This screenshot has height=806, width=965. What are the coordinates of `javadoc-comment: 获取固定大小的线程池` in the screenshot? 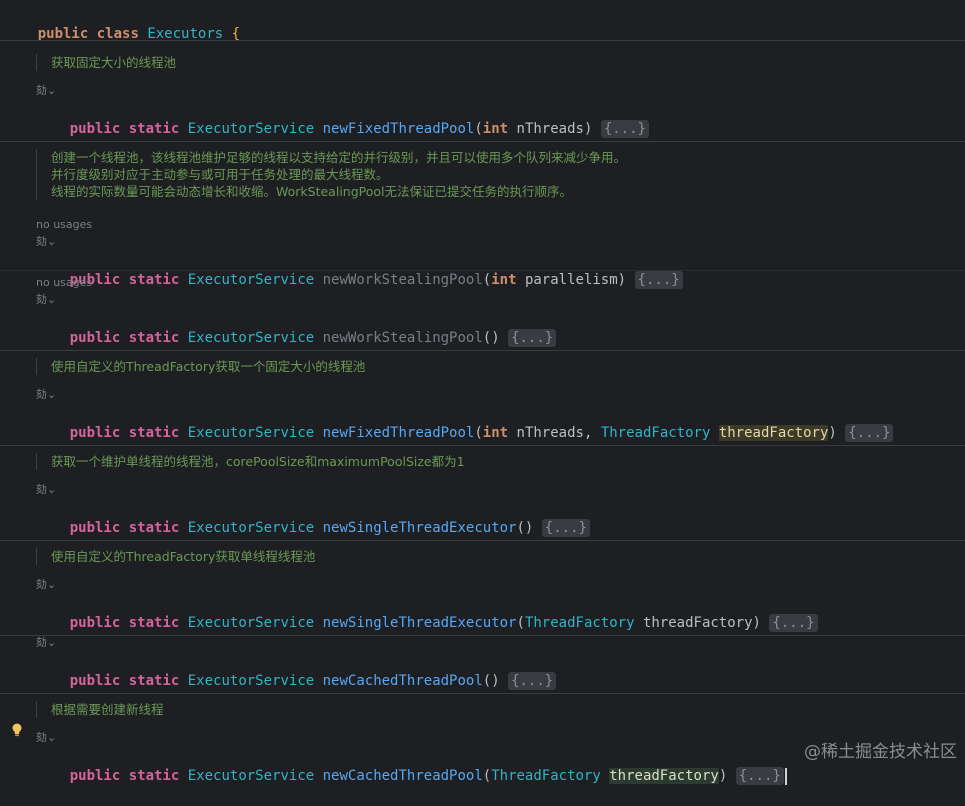 It's located at (106, 62).